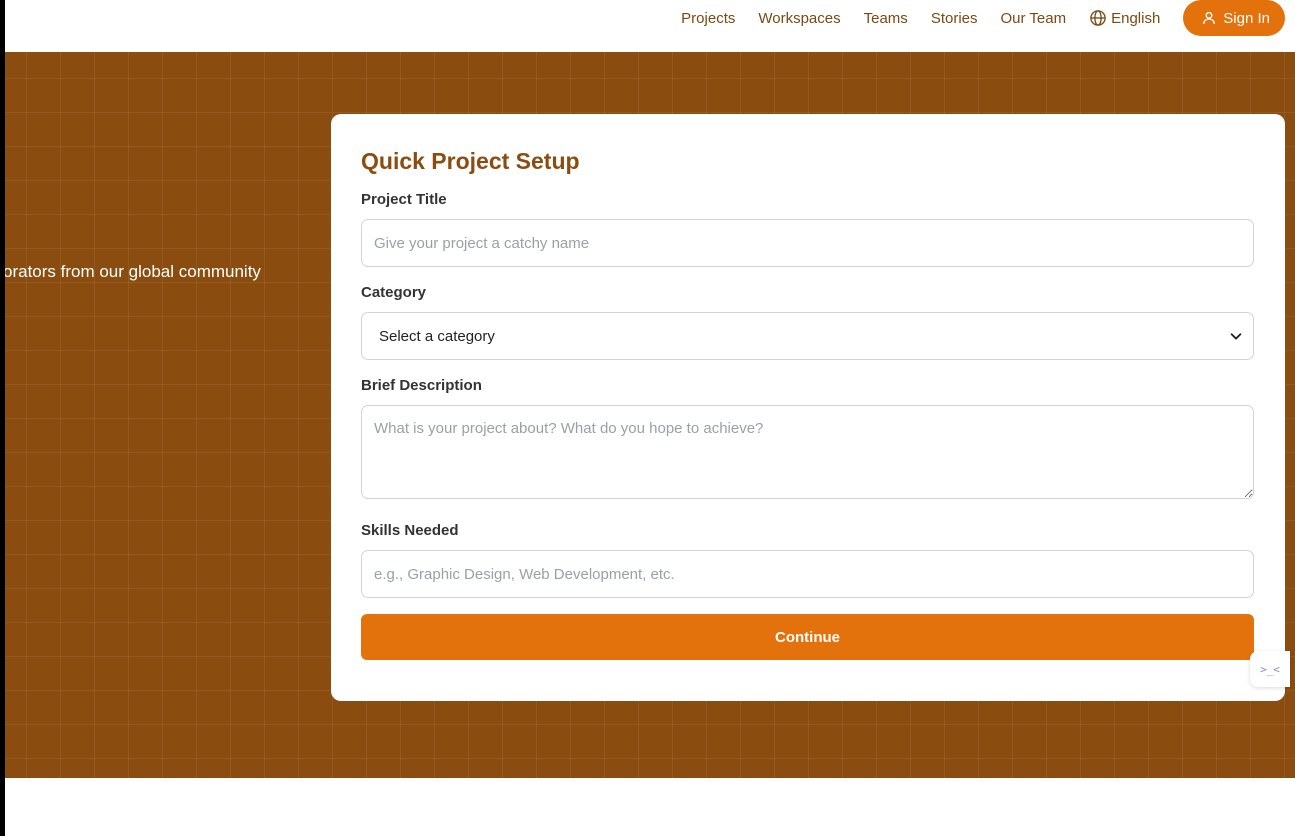 Image resolution: width=1295 pixels, height=836 pixels. I want to click on side-widget-tab: >_<, so click(1270, 669).